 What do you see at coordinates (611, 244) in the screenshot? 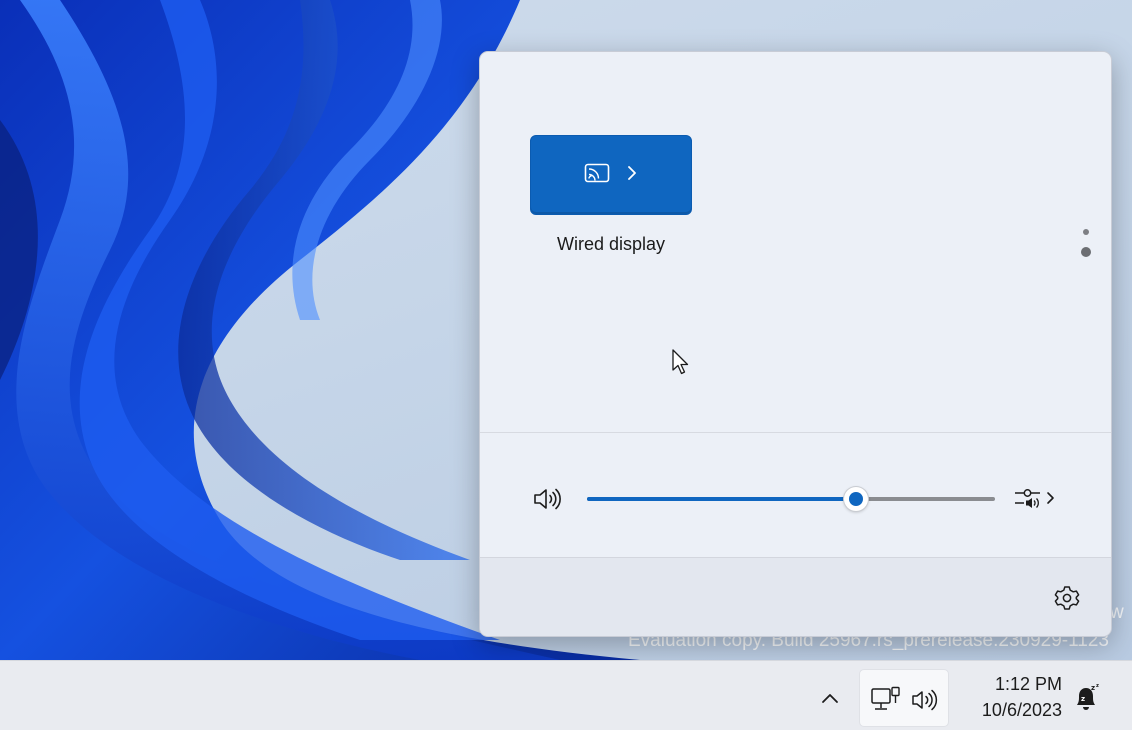
I see `cast-tile-label: Wired display` at bounding box center [611, 244].